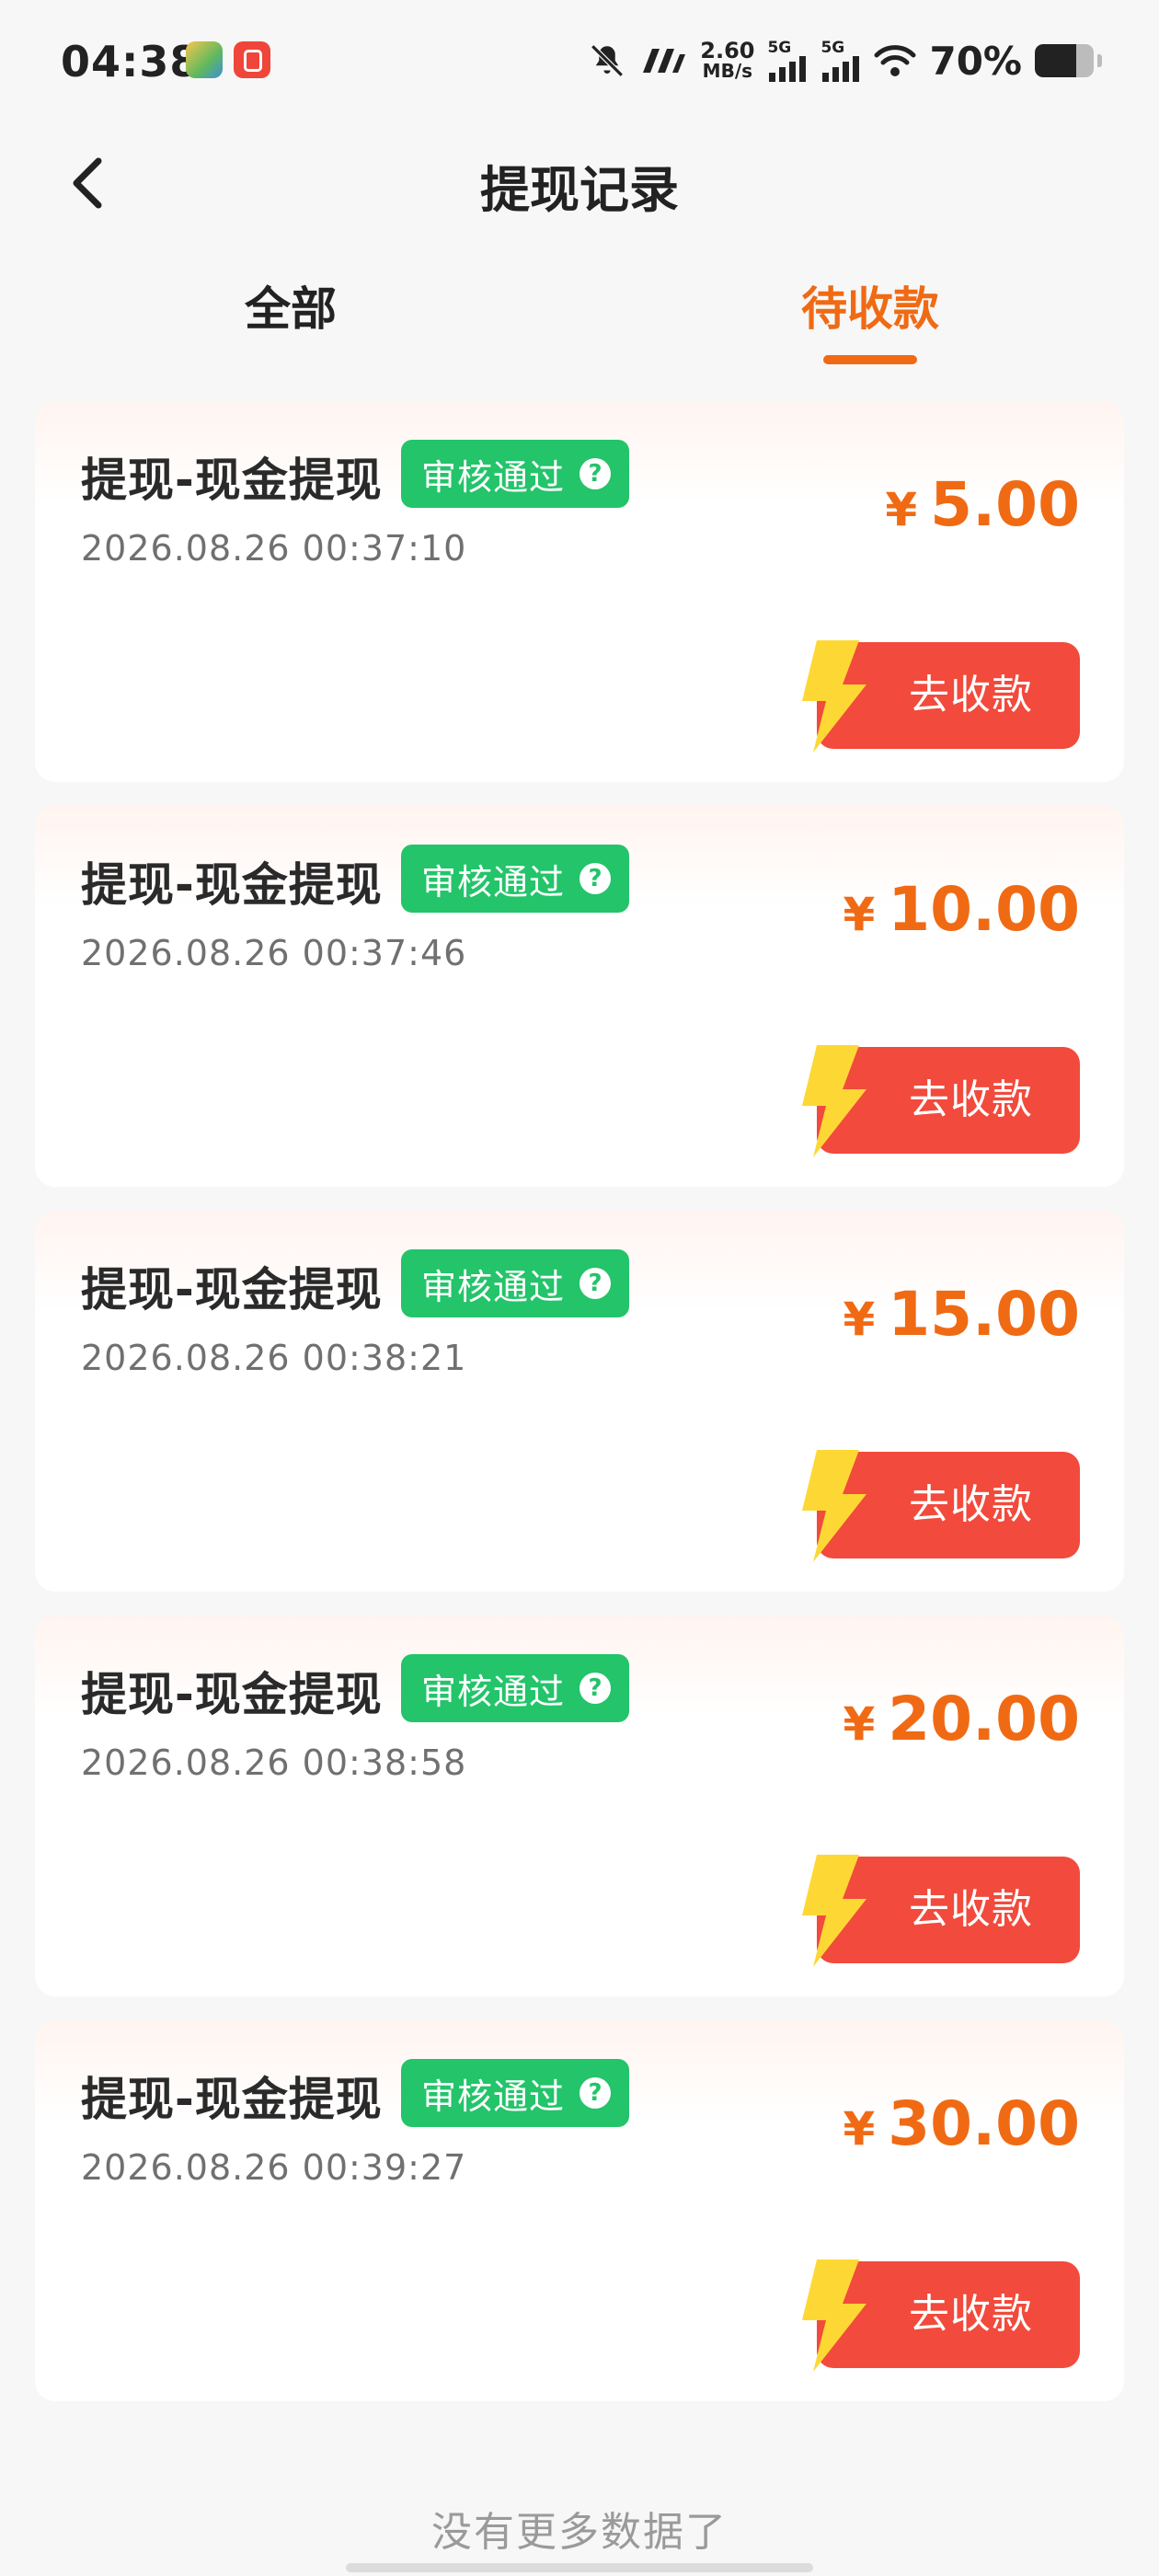 The height and width of the screenshot is (2576, 1159). What do you see at coordinates (984, 1719) in the screenshot?
I see `amount-value: 20.00` at bounding box center [984, 1719].